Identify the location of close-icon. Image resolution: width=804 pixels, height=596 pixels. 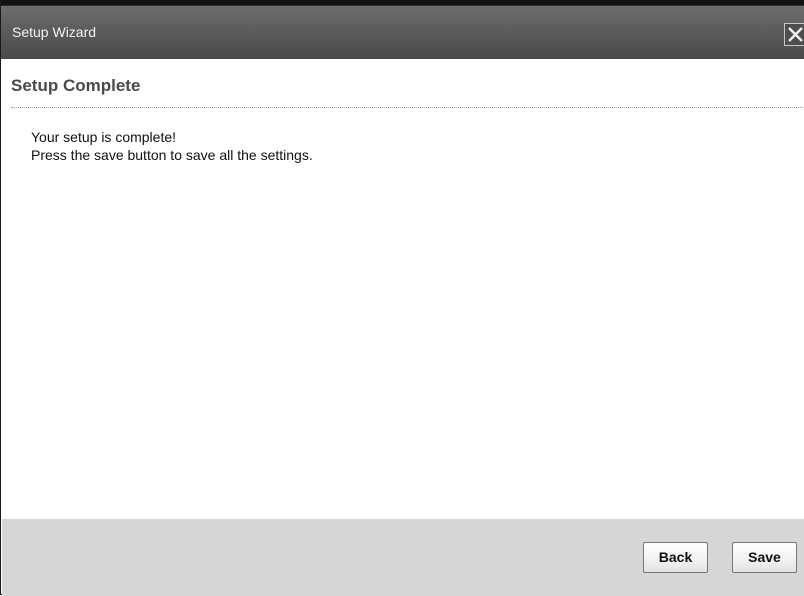
(795, 34).